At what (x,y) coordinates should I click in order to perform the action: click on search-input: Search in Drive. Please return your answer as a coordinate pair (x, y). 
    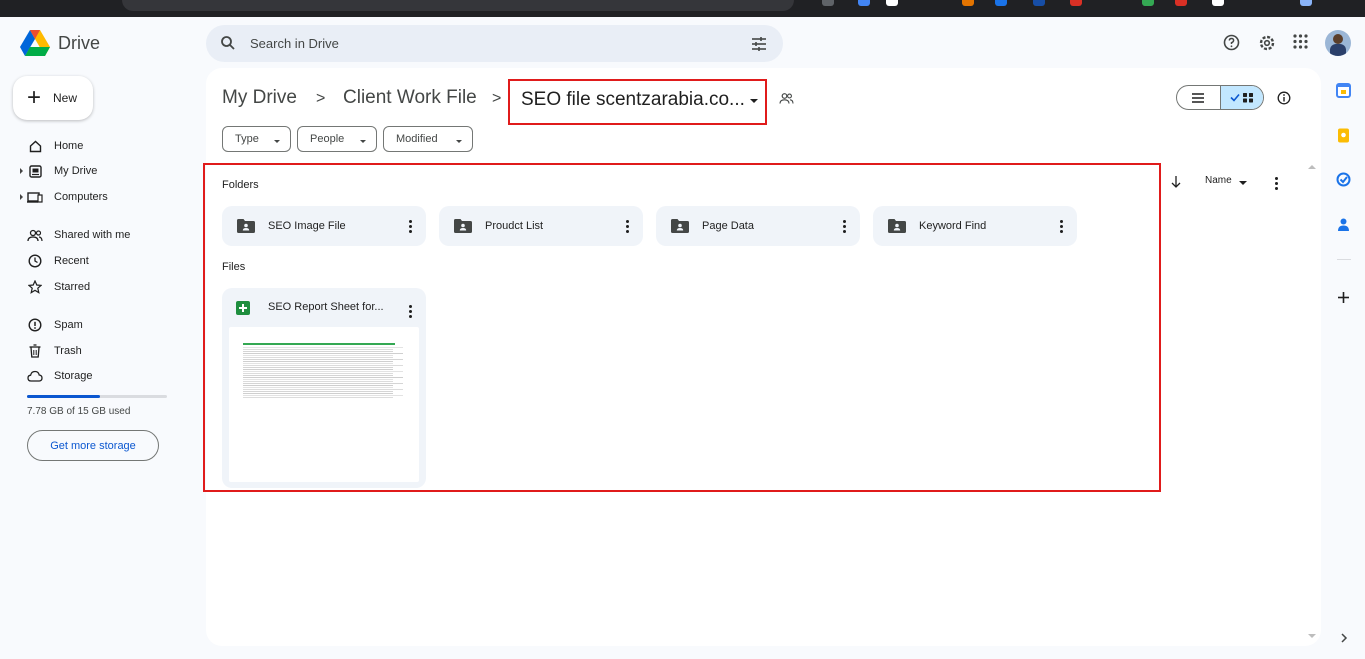
    Looking at the image, I should click on (294, 43).